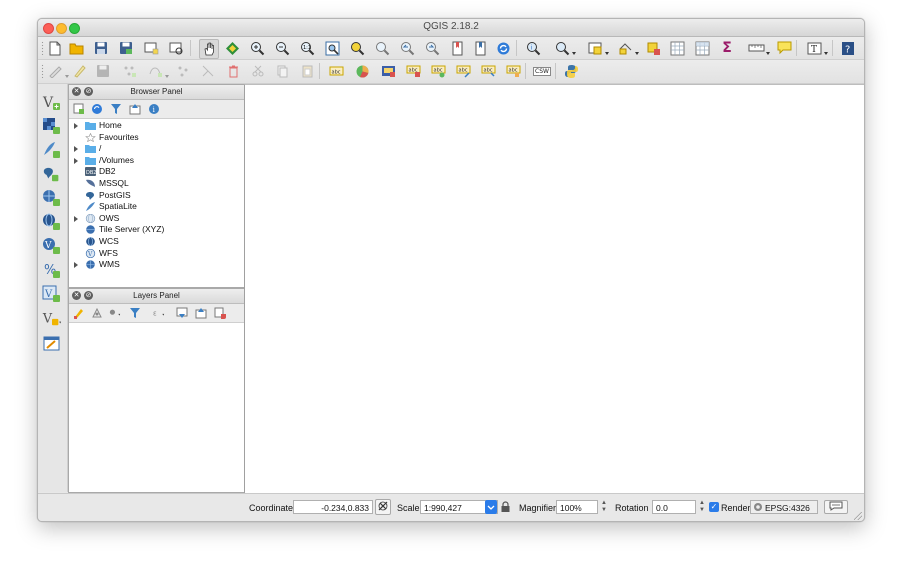  I want to click on list-item: /Volumes, so click(156, 161).